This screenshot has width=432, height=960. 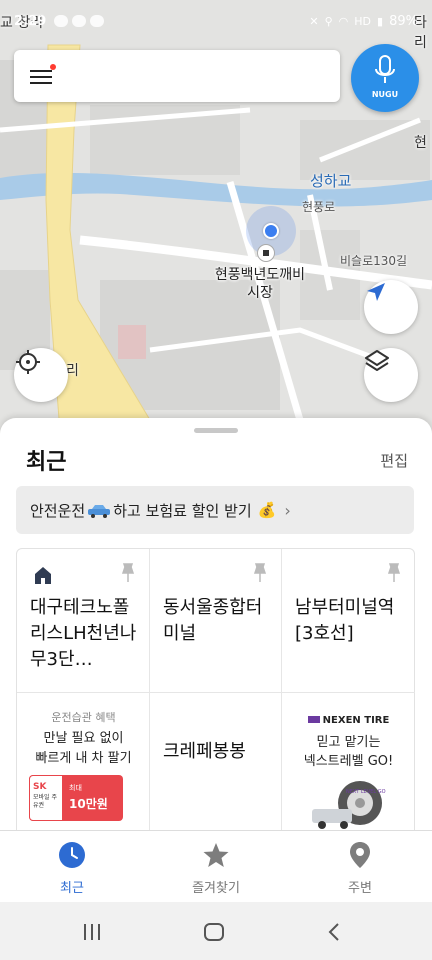 I want to click on car-icon, so click(x=99, y=511).